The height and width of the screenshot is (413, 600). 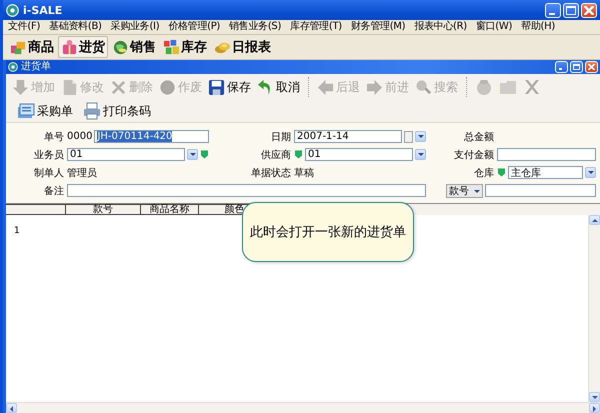 What do you see at coordinates (242, 47) in the screenshot?
I see `quick-button: 日报表` at bounding box center [242, 47].